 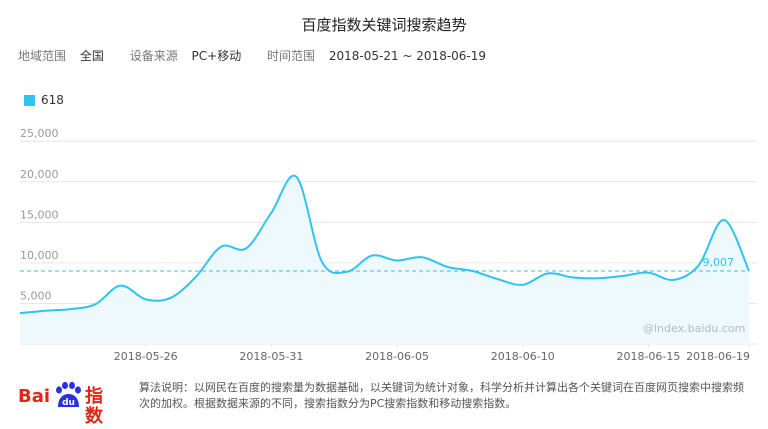 What do you see at coordinates (523, 356) in the screenshot?
I see `x-tick-label: 2018-06-10` at bounding box center [523, 356].